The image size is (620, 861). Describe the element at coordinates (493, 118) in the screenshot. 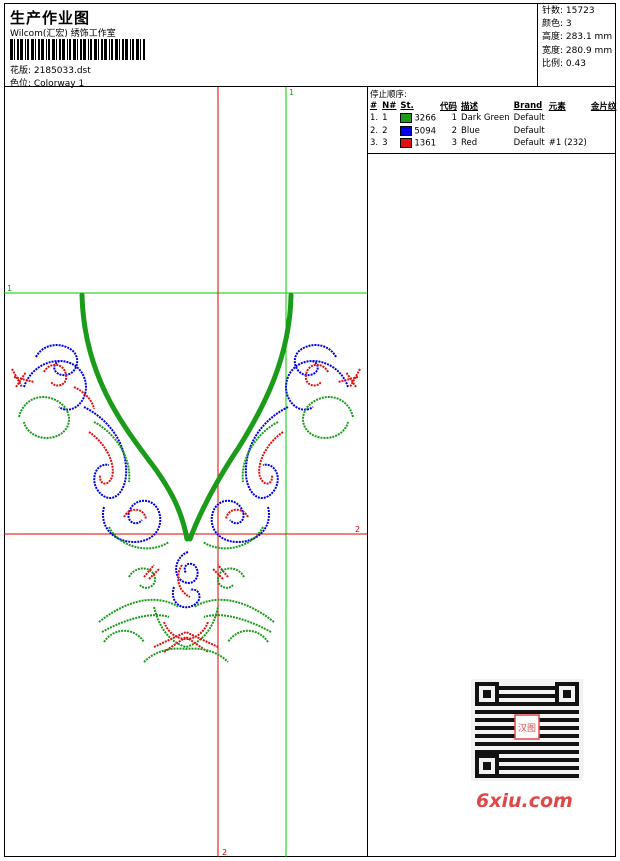

I see `table-row: 1. 1 3266 1 Dark Green Default` at that location.